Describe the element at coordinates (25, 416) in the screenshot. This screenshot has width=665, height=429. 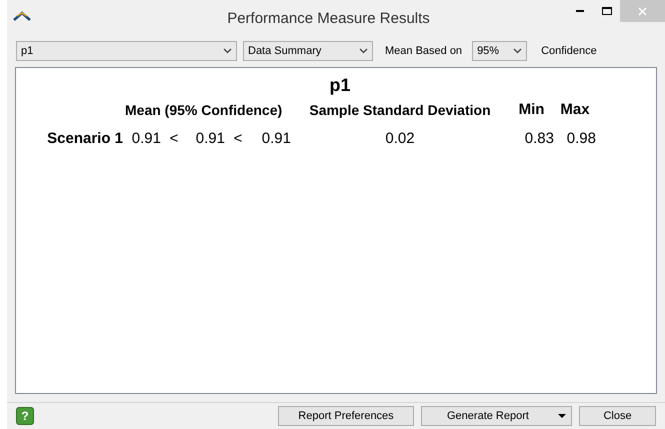
I see `help-button: ?` at that location.